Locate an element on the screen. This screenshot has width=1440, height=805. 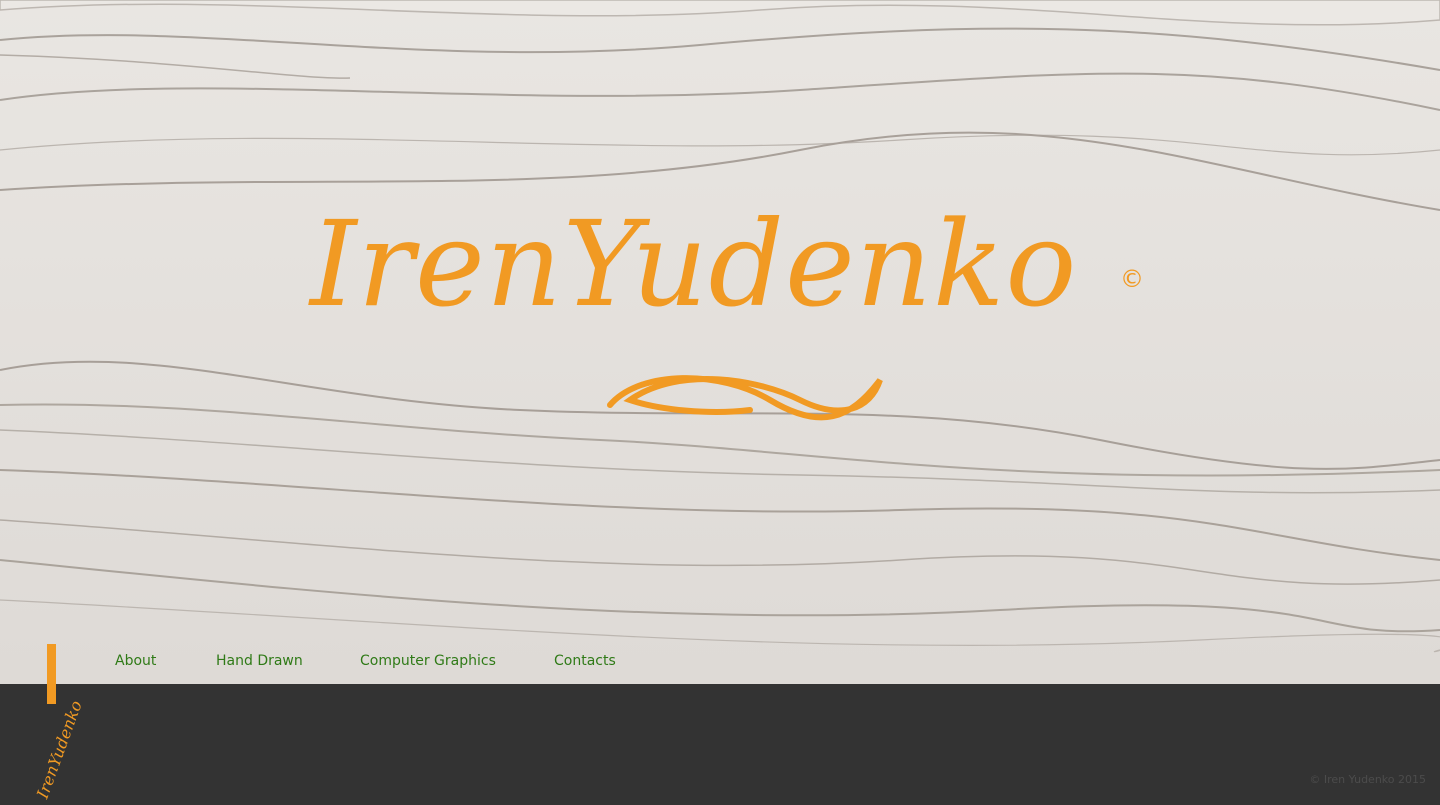
side-signature-logo: IrenYudenko is located at coordinates (58, 751).